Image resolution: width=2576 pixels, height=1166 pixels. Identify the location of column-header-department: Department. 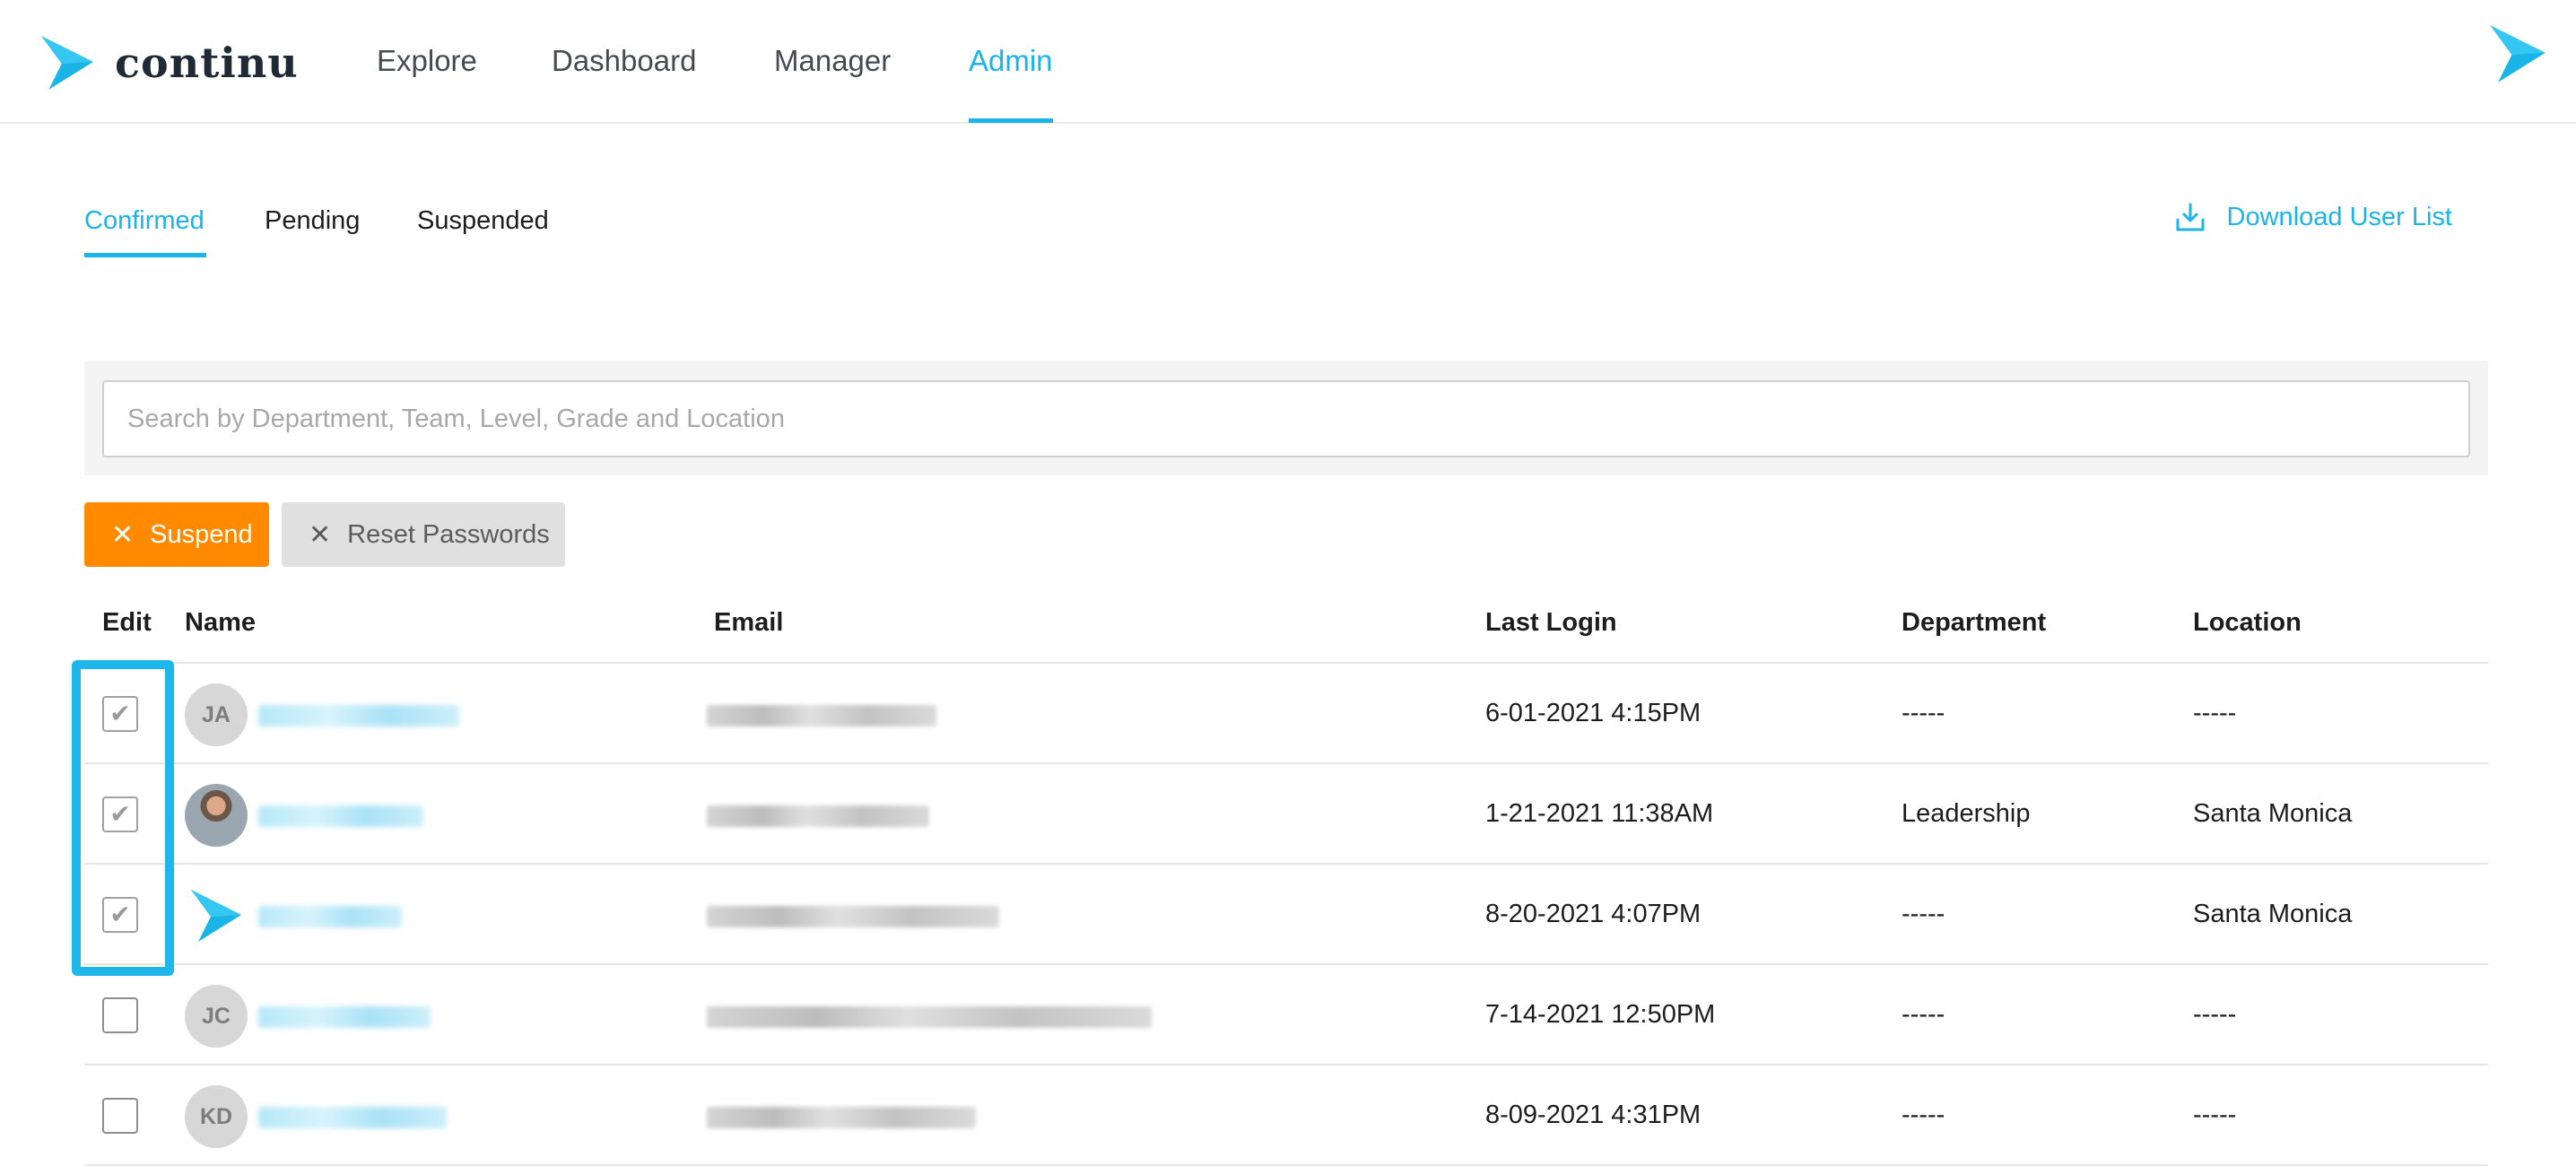
(1974, 622).